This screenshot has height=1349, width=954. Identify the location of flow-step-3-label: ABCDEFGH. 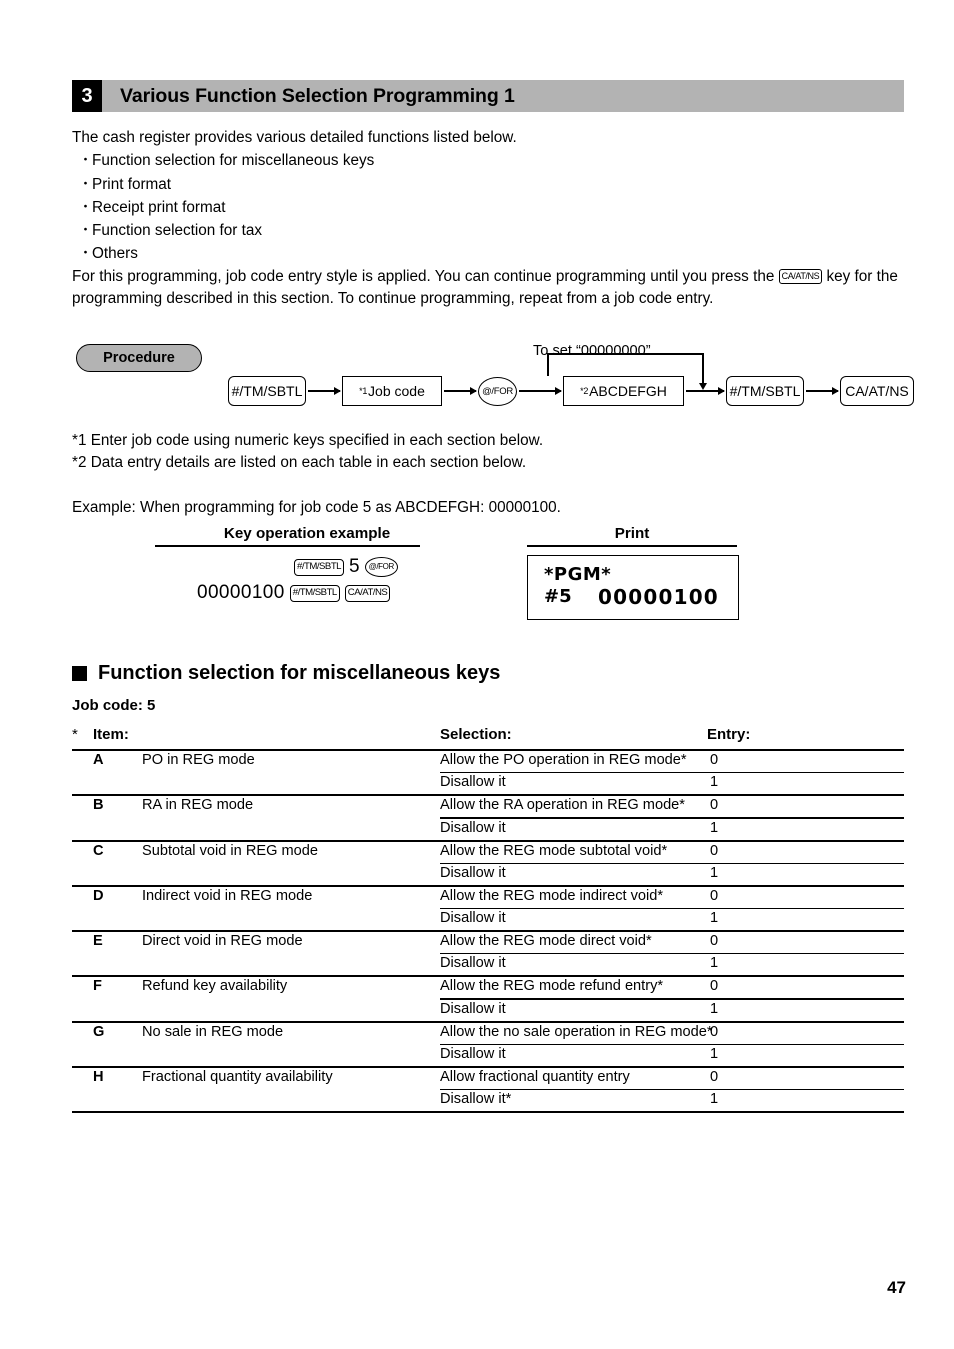
(628, 391).